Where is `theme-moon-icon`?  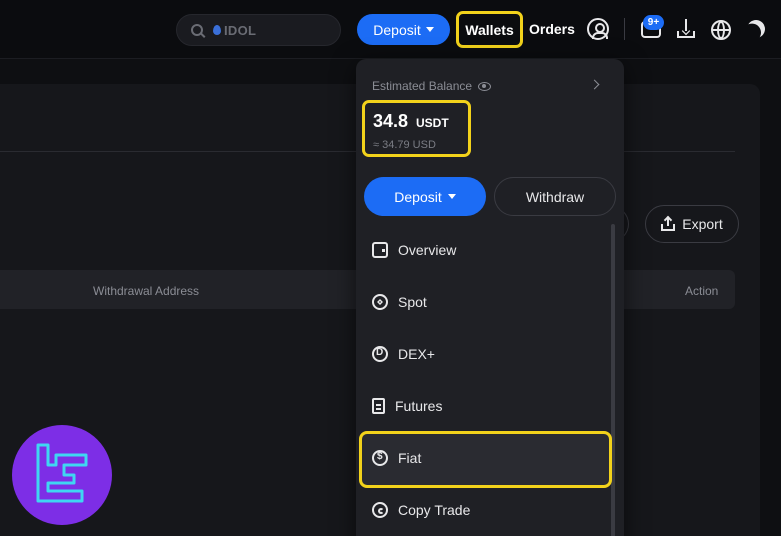 theme-moon-icon is located at coordinates (755, 28).